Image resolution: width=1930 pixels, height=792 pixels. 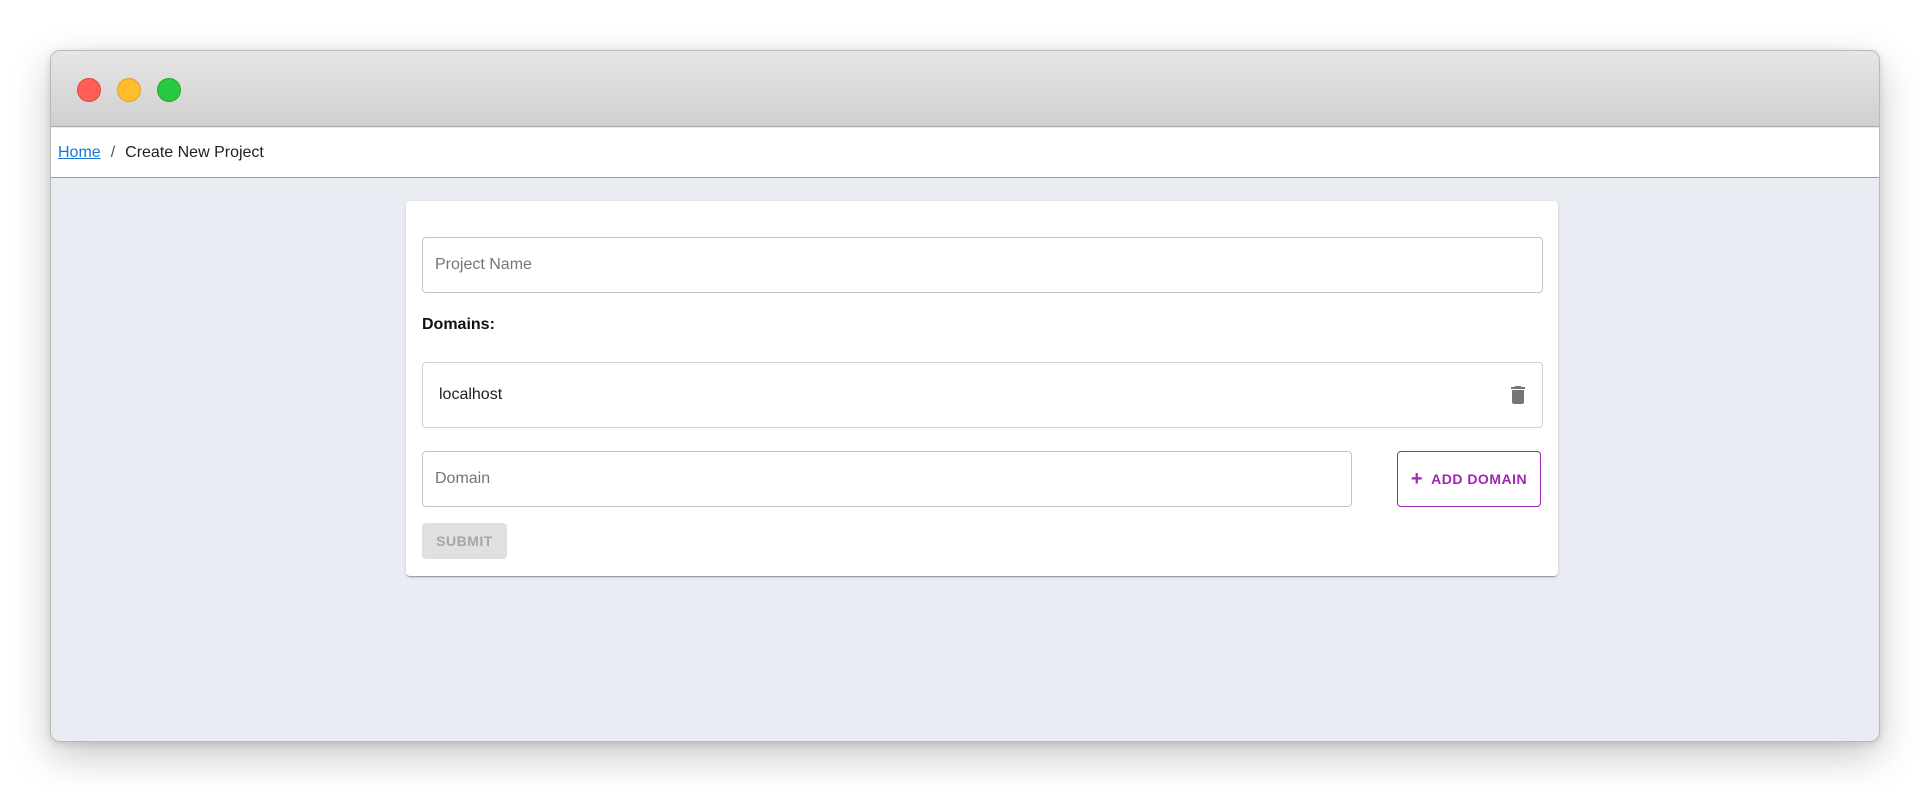 What do you see at coordinates (982, 265) in the screenshot?
I see `project-name-input` at bounding box center [982, 265].